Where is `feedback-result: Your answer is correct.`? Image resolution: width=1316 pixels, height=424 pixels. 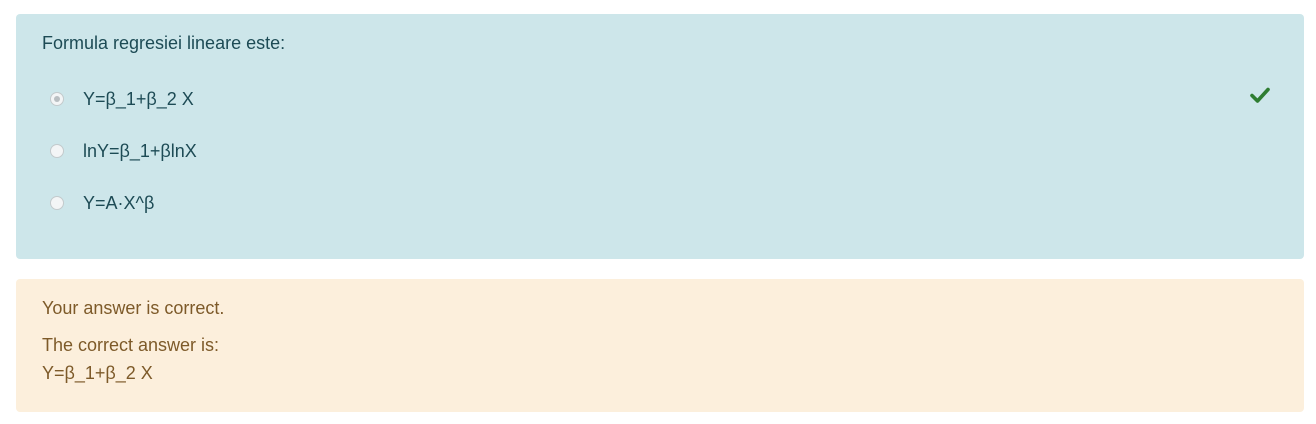
feedback-result: Your answer is correct. is located at coordinates (133, 308).